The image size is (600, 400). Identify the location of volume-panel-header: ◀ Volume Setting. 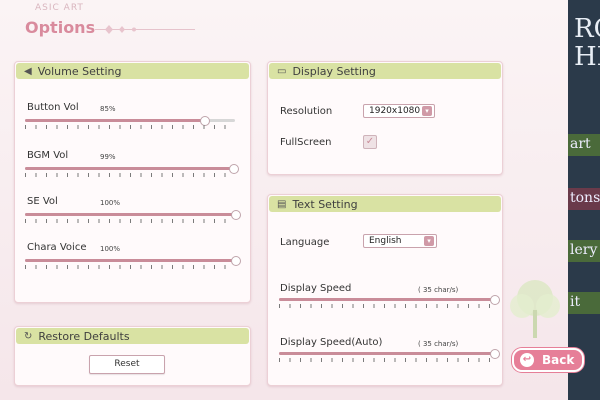
(132, 71).